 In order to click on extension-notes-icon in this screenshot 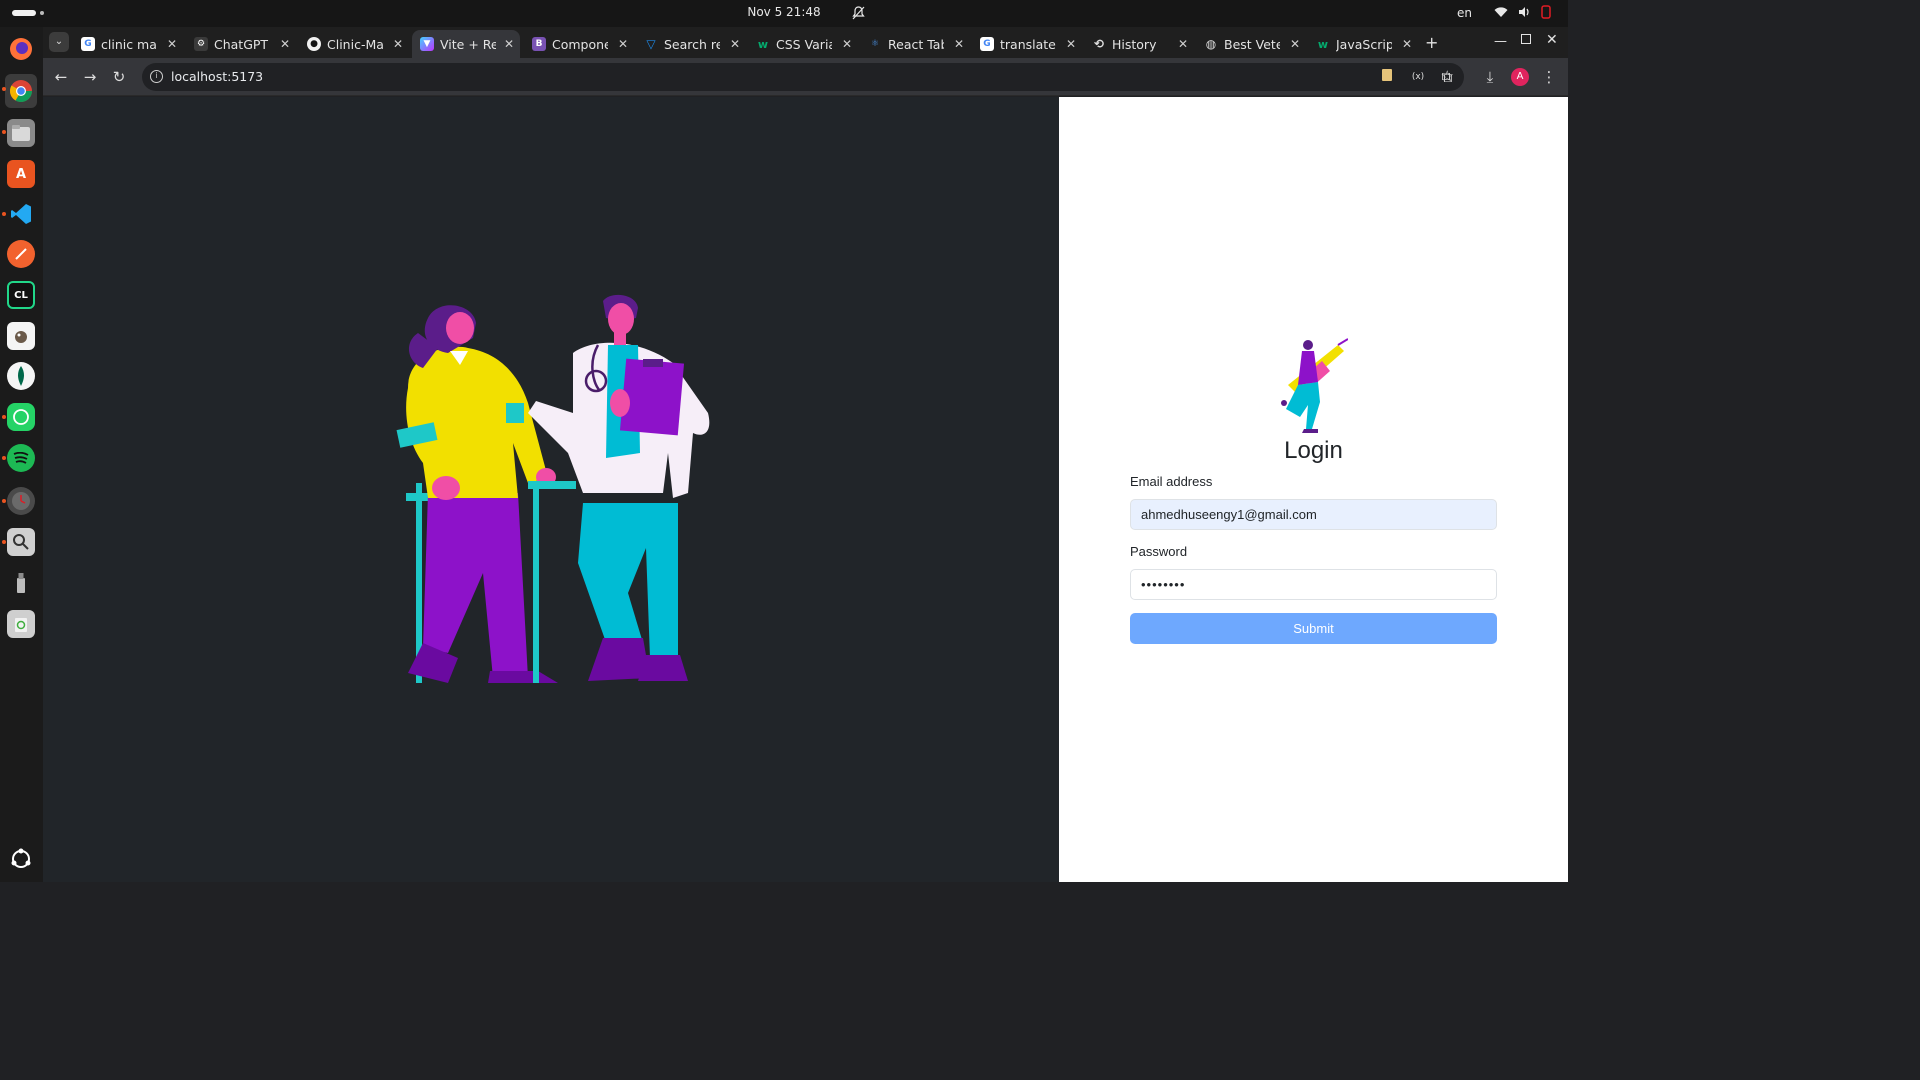, I will do `click(1387, 77)`.